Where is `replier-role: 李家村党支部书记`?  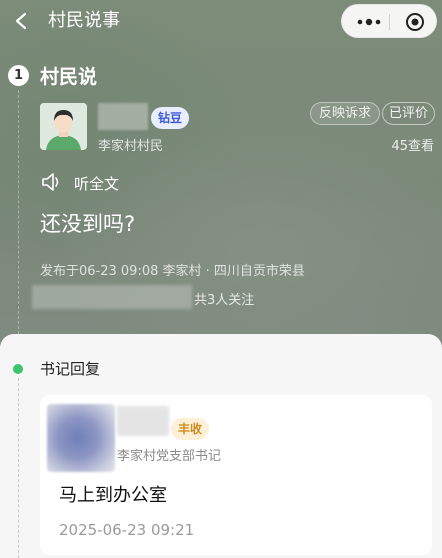 replier-role: 李家村党支部书记 is located at coordinates (169, 456).